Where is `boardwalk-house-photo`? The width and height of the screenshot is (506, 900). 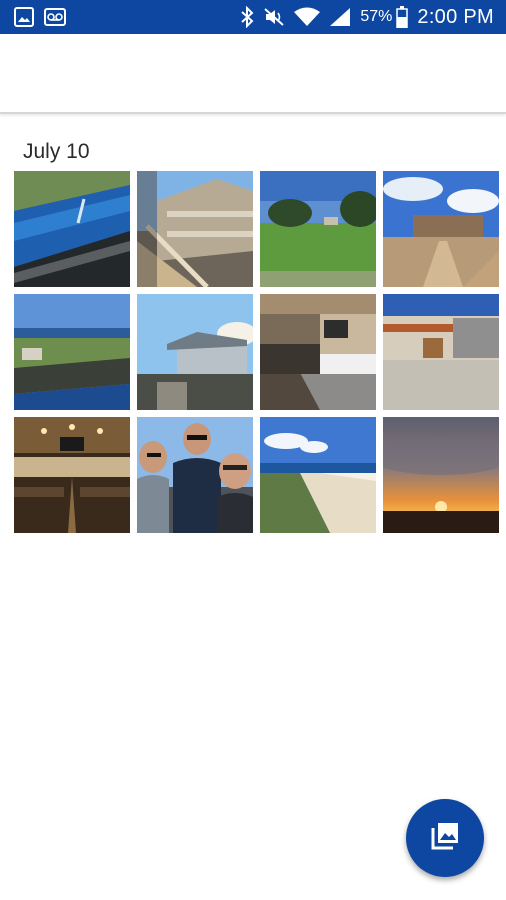 boardwalk-house-photo is located at coordinates (441, 229).